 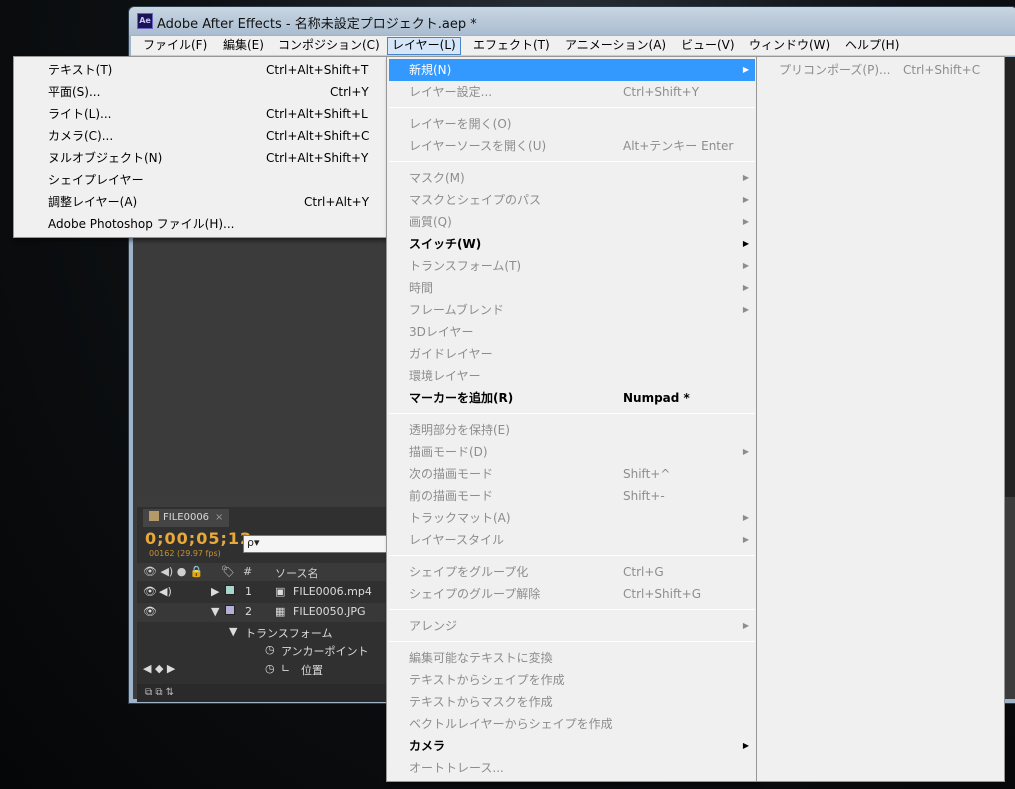 What do you see at coordinates (572, 746) in the screenshot?
I see `layer-menu-item: カメラ ▶` at bounding box center [572, 746].